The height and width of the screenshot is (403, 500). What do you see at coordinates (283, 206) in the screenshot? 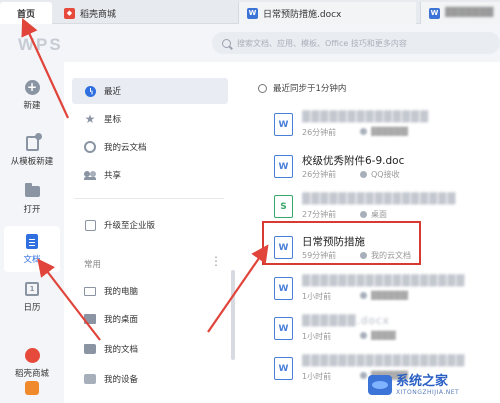
I see `spreadsheet-file-icon: S` at bounding box center [283, 206].